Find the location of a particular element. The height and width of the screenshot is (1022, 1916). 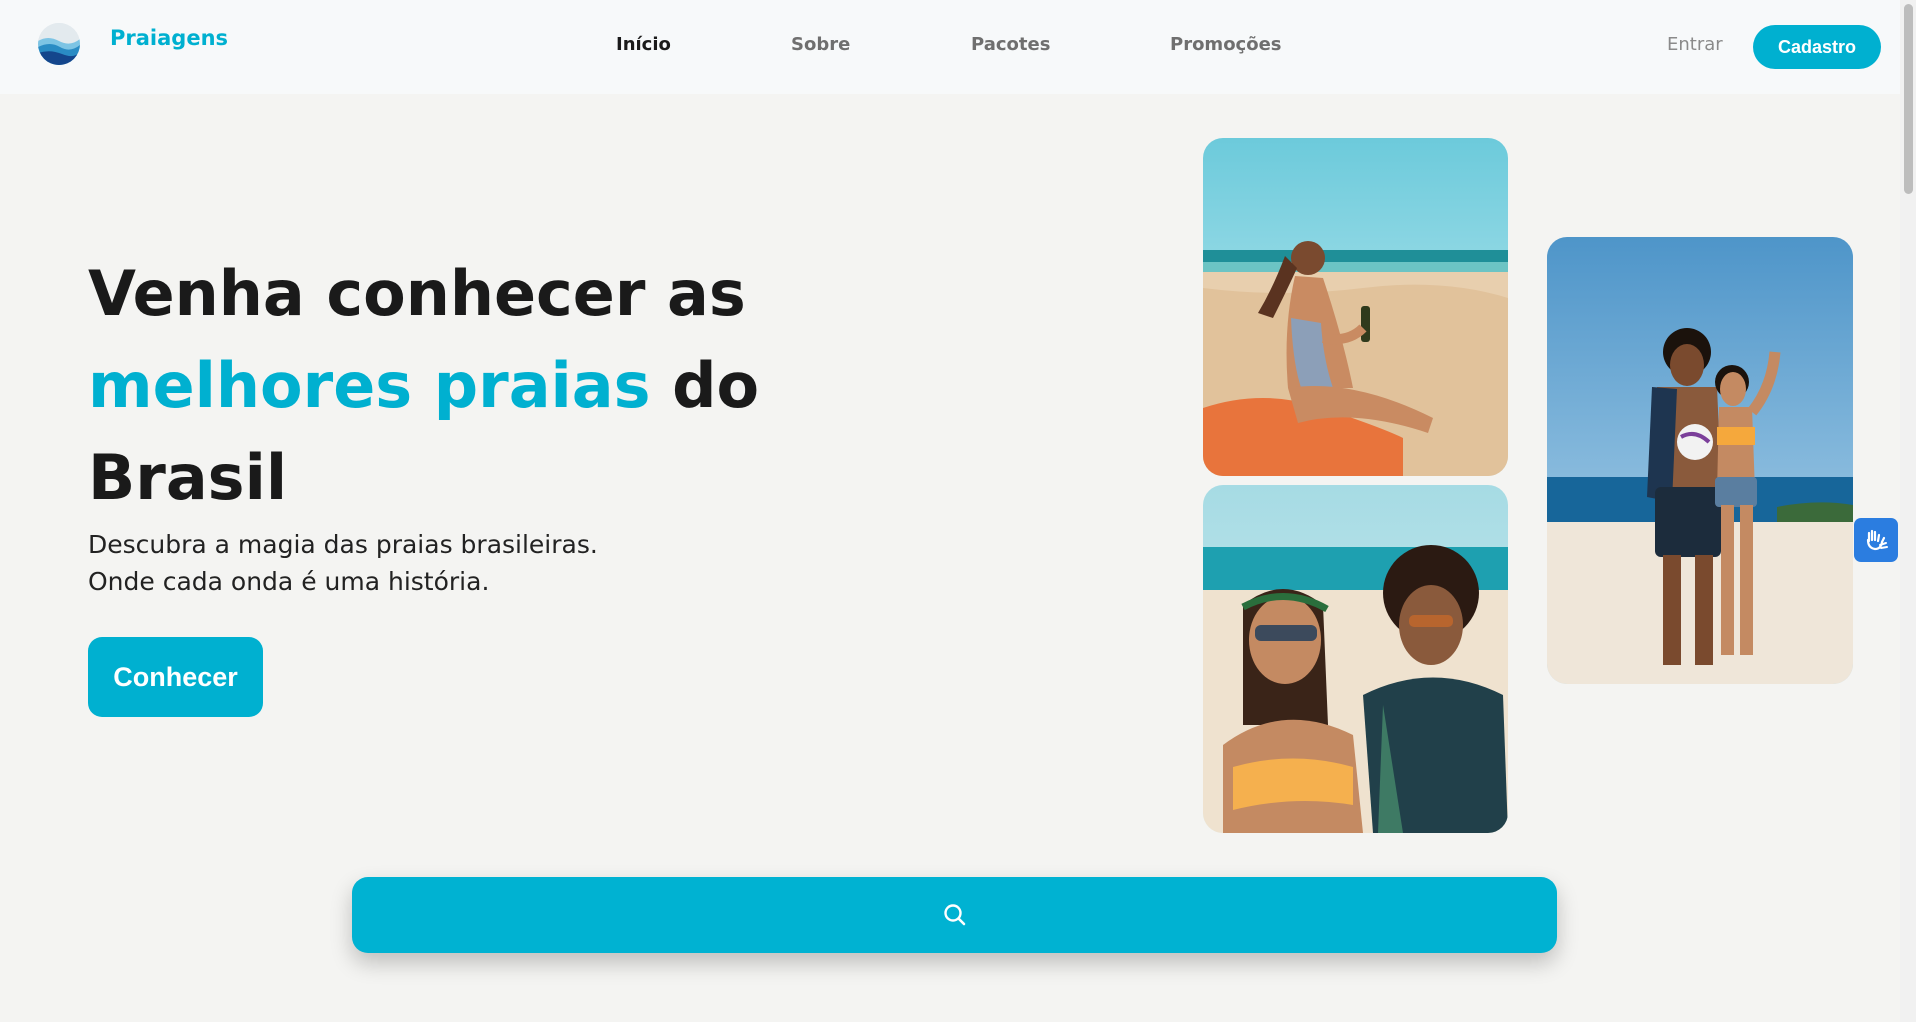

hero-title-part2: do is located at coordinates (716, 385).